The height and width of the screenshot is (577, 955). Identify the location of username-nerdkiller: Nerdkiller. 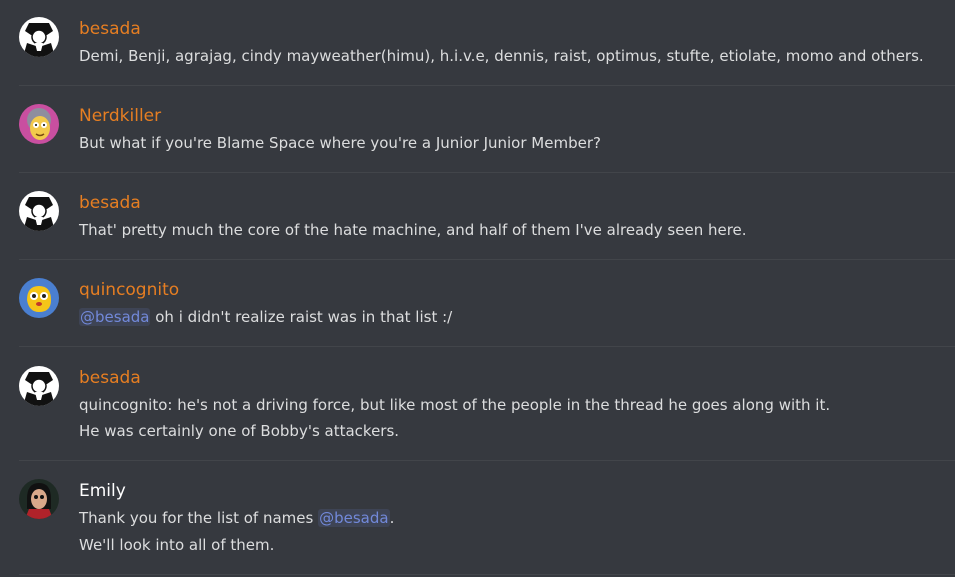
(120, 116).